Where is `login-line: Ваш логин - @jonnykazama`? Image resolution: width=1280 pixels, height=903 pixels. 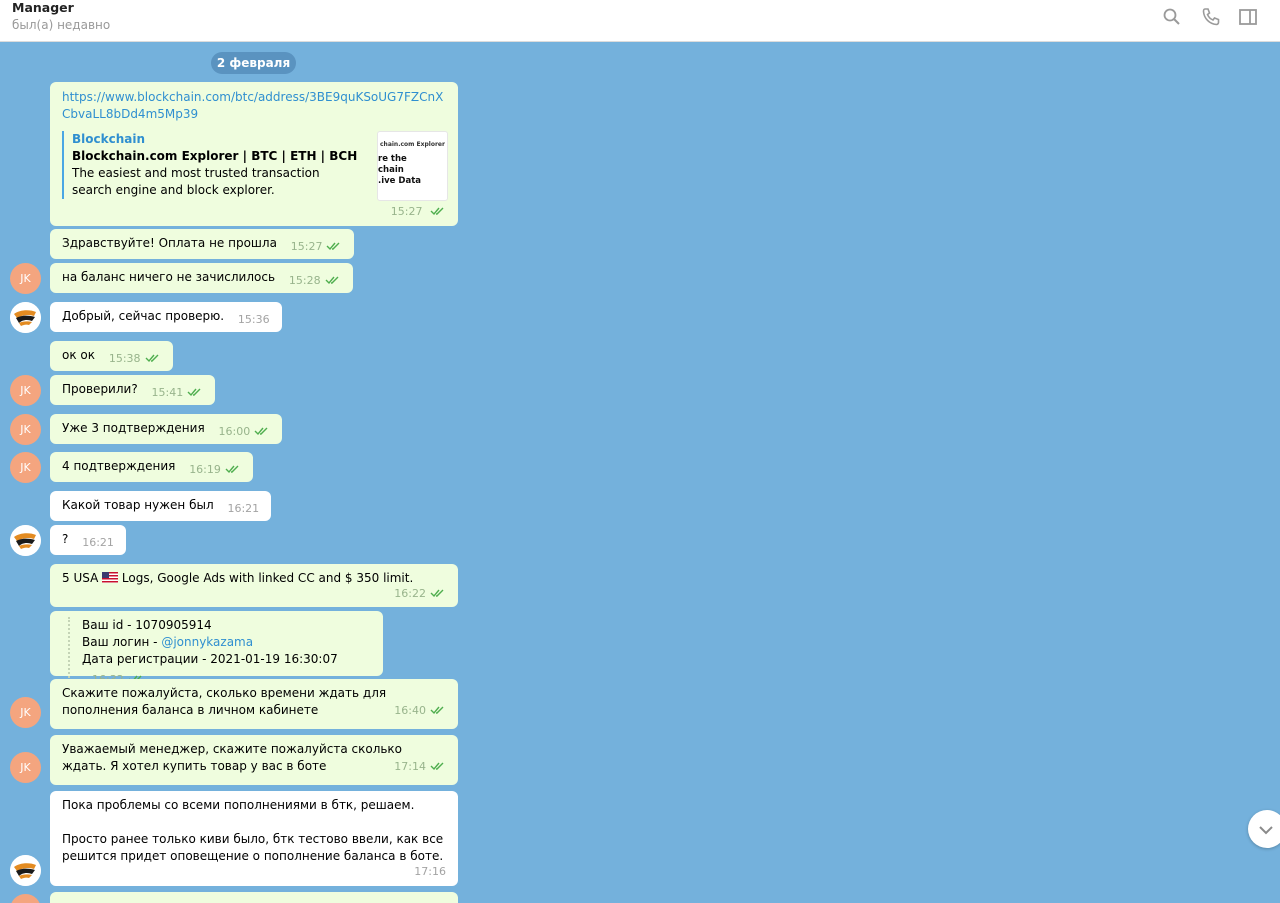 login-line: Ваш логин - @jonnykazama is located at coordinates (226, 642).